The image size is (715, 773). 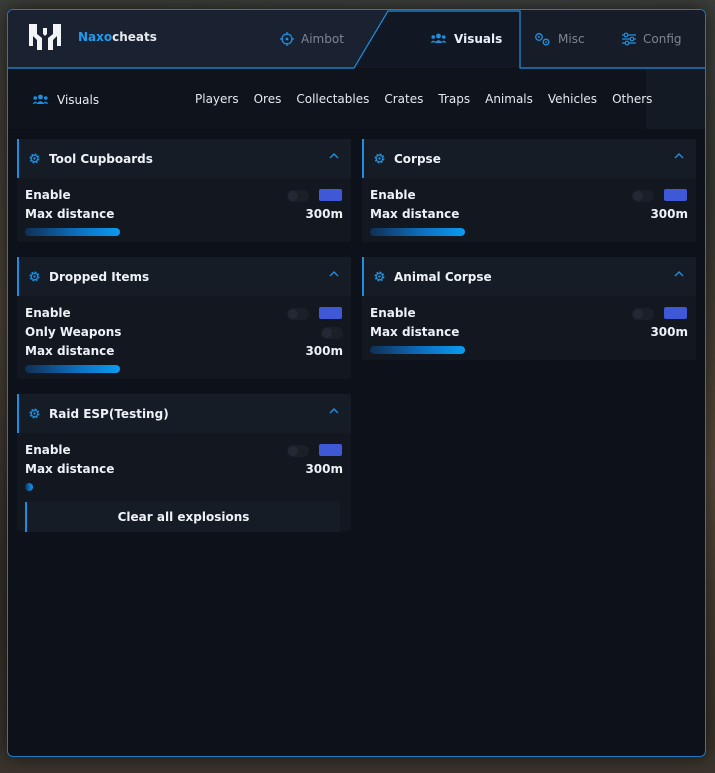 I want to click on panel-title: Corpse, so click(x=417, y=158).